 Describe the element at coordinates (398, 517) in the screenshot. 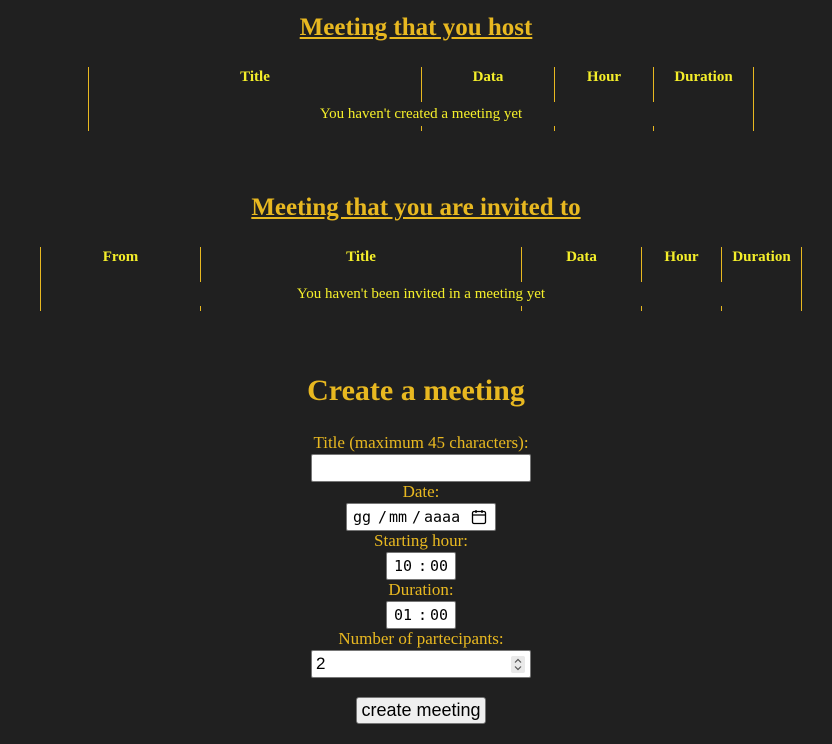

I see `date-month-placeholder: mm` at that location.